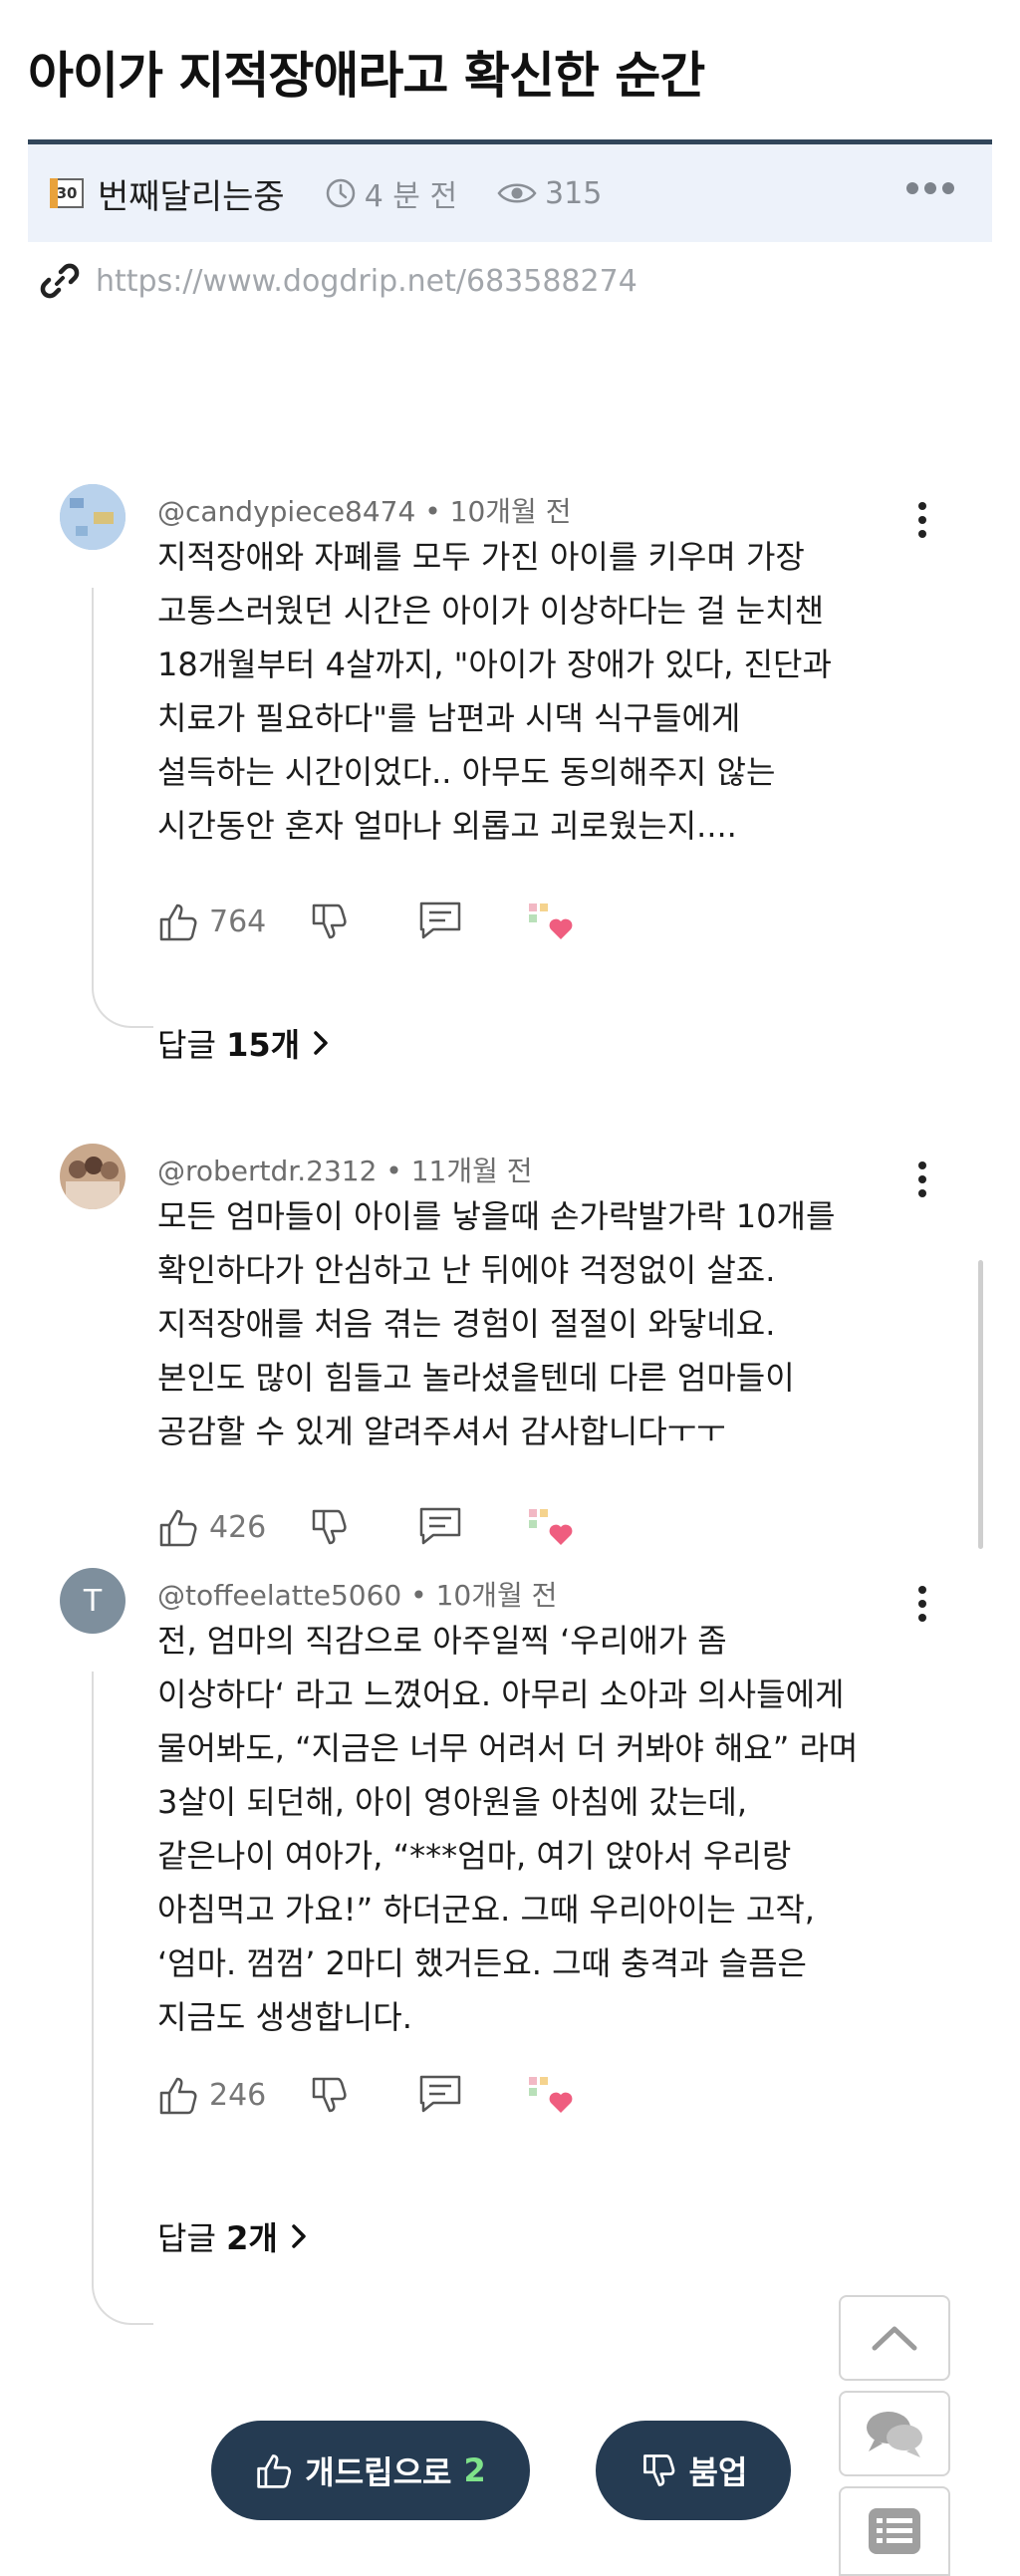 This screenshot has width=1020, height=2576. I want to click on list-button, so click(894, 2531).